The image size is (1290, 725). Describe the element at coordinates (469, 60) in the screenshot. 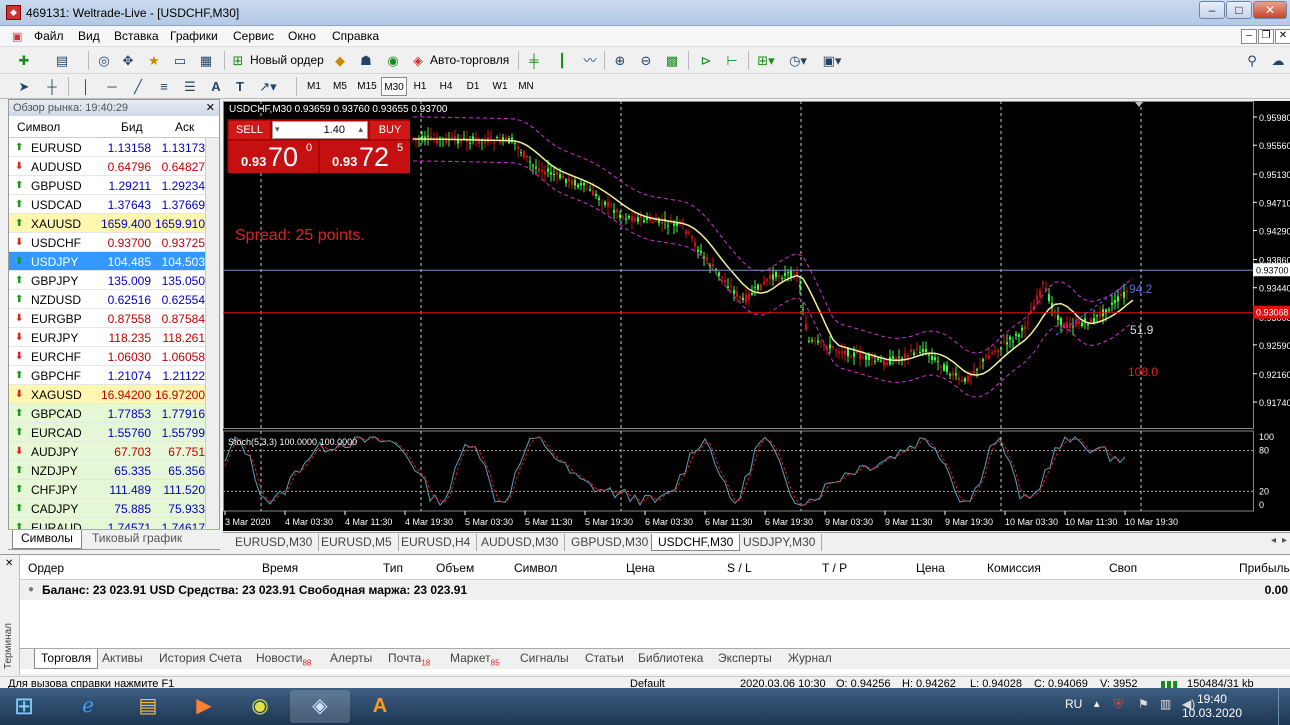

I see `auto-trading-button: Авто-торговля` at that location.